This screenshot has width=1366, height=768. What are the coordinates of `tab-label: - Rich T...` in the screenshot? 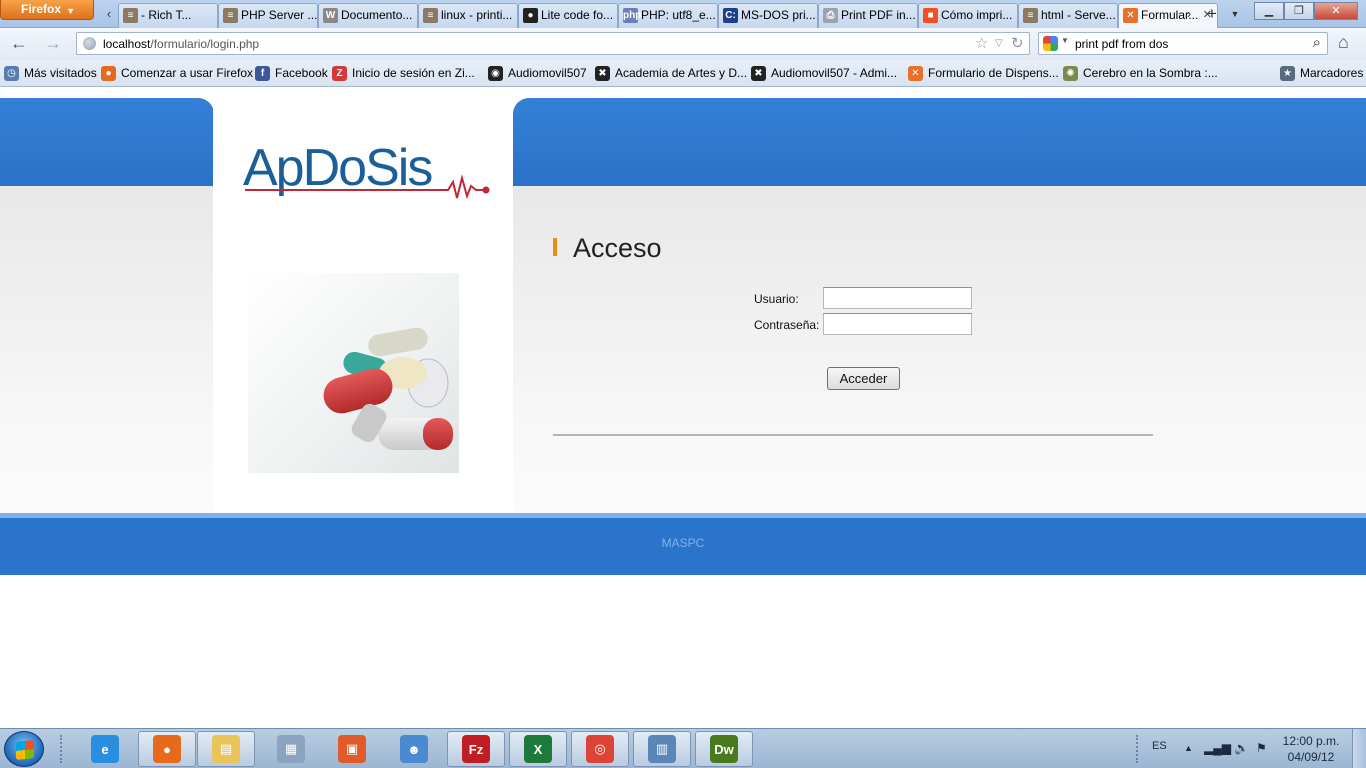 It's located at (166, 15).